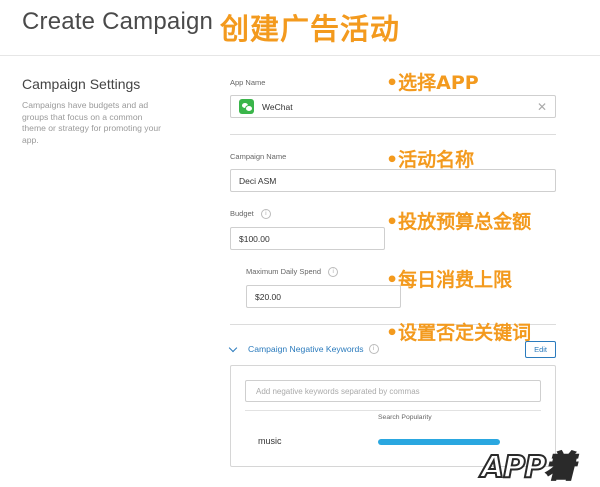 This screenshot has height=487, width=600. What do you see at coordinates (542, 107) in the screenshot?
I see `clear-icon: ✕` at bounding box center [542, 107].